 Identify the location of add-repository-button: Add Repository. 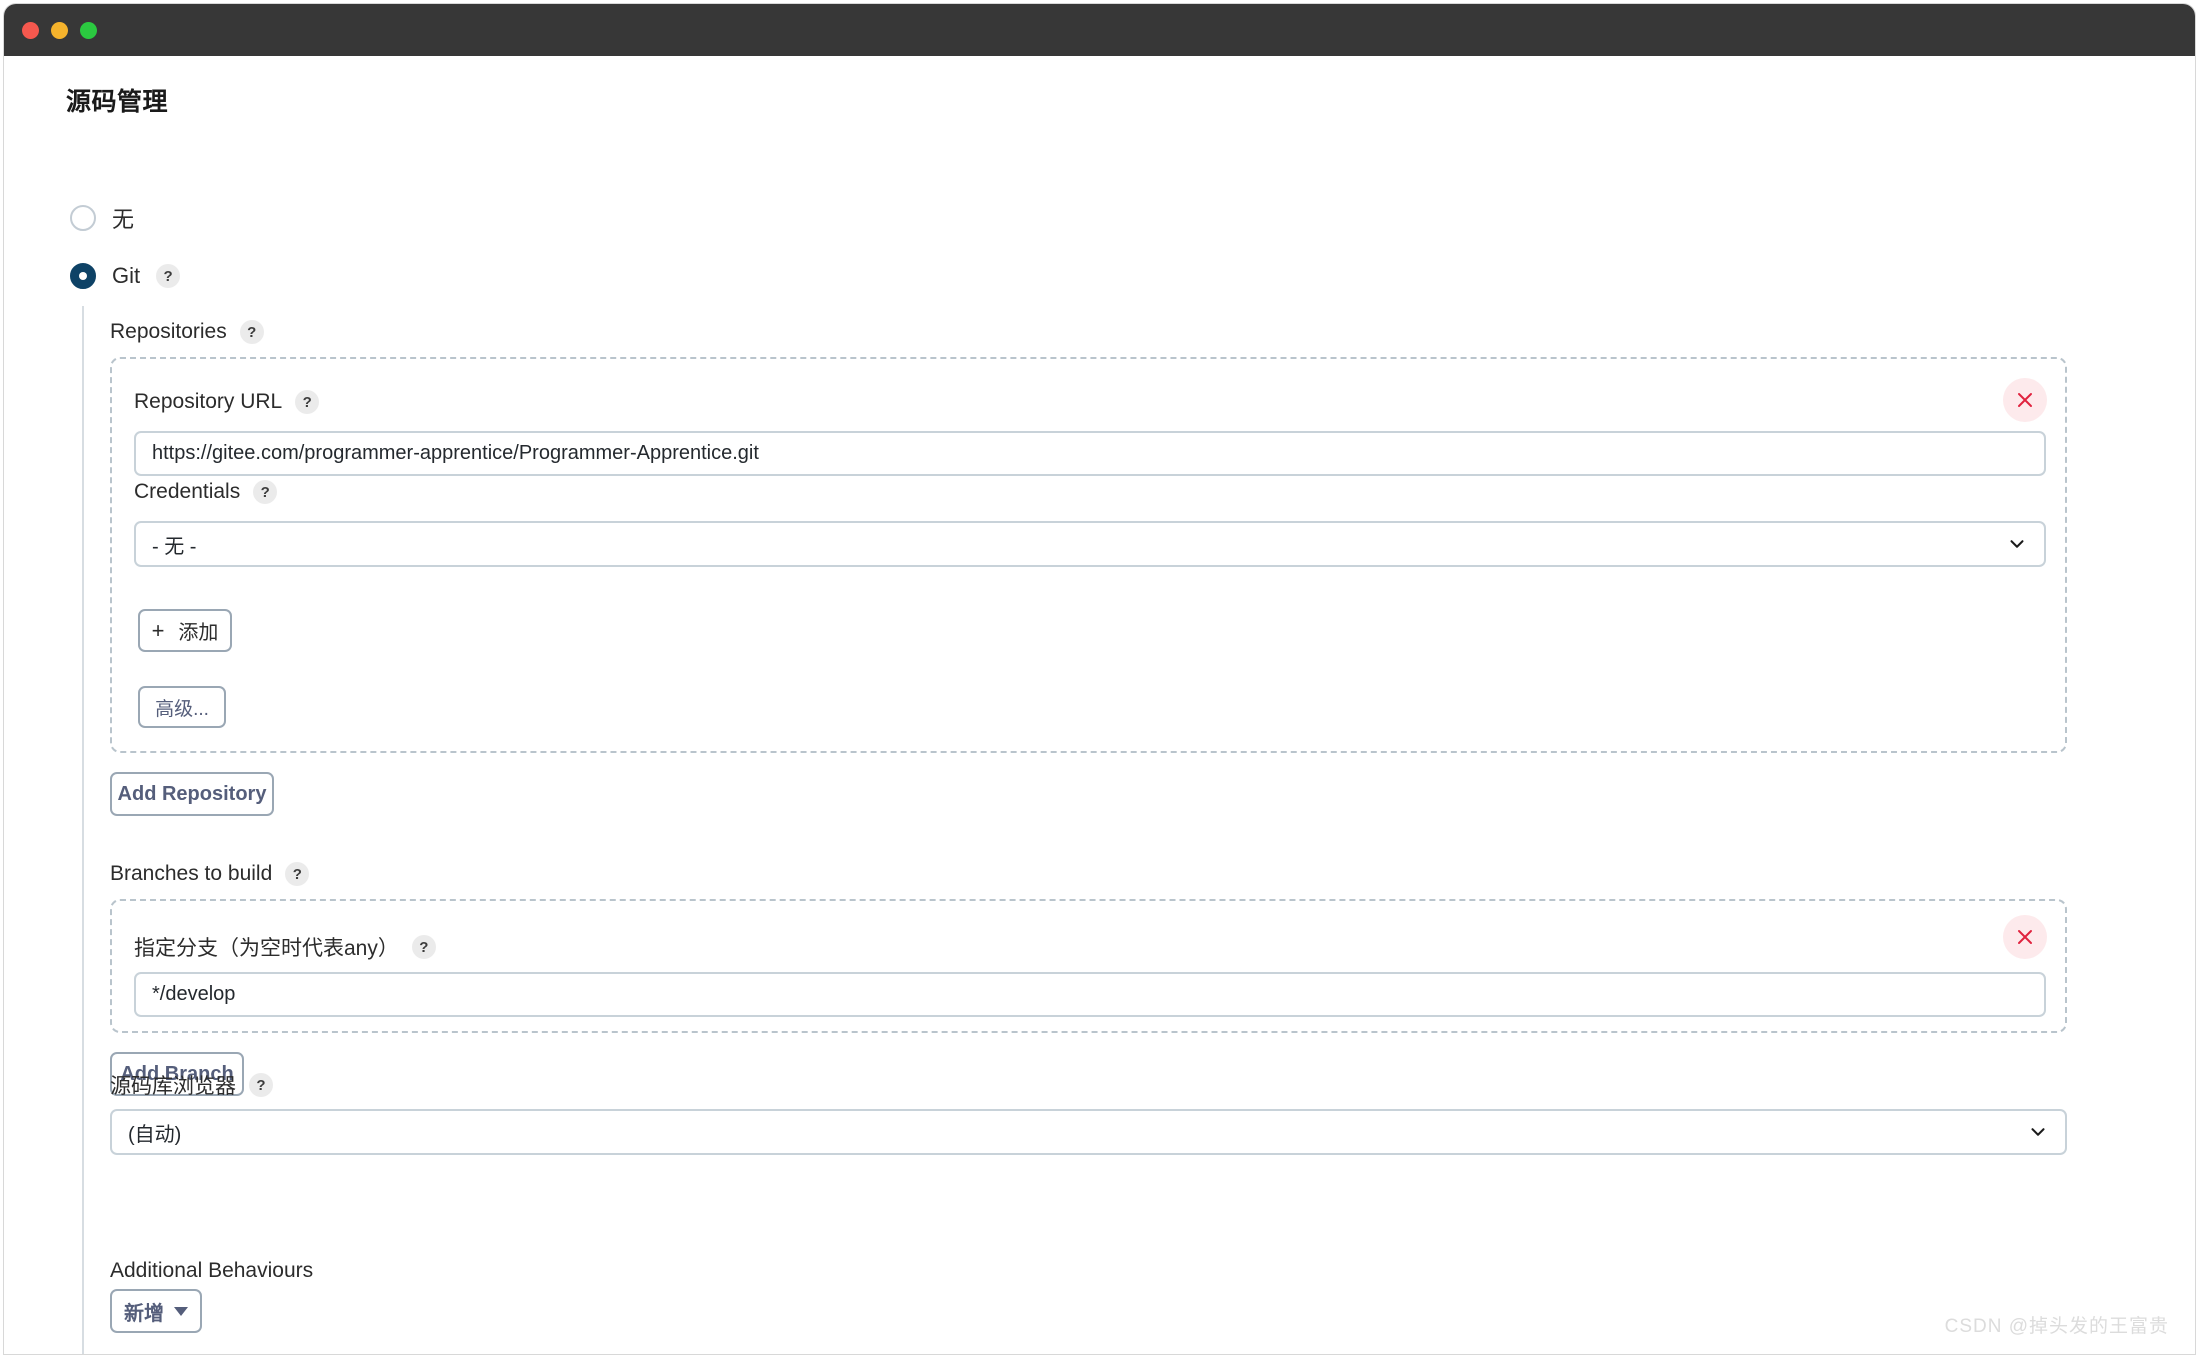
(192, 794).